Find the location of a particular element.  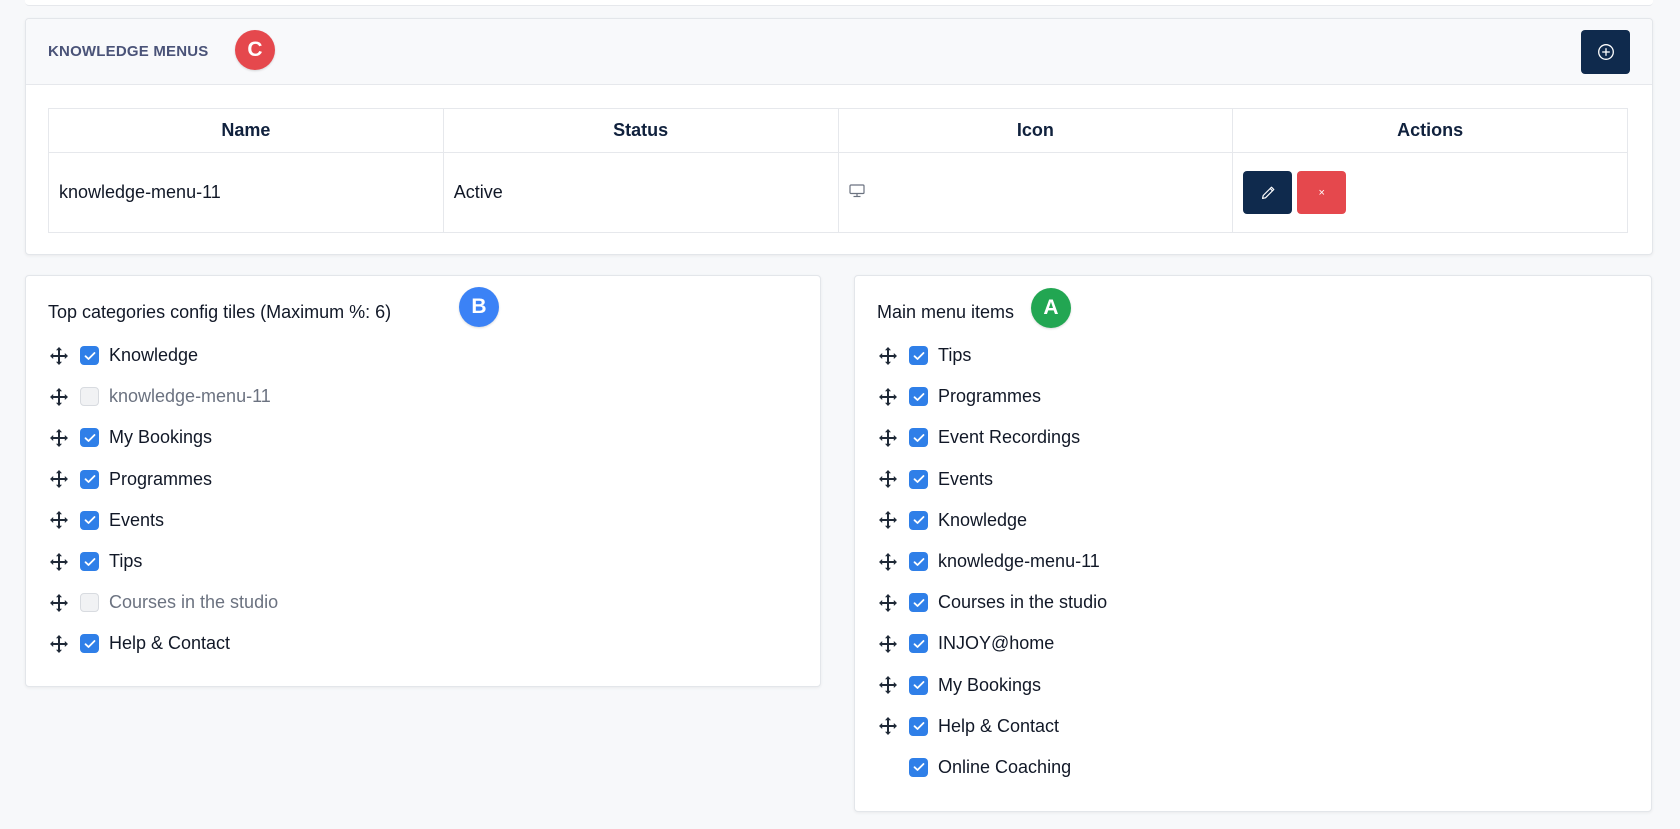

list-item: Help & Contact is located at coordinates (163, 643).